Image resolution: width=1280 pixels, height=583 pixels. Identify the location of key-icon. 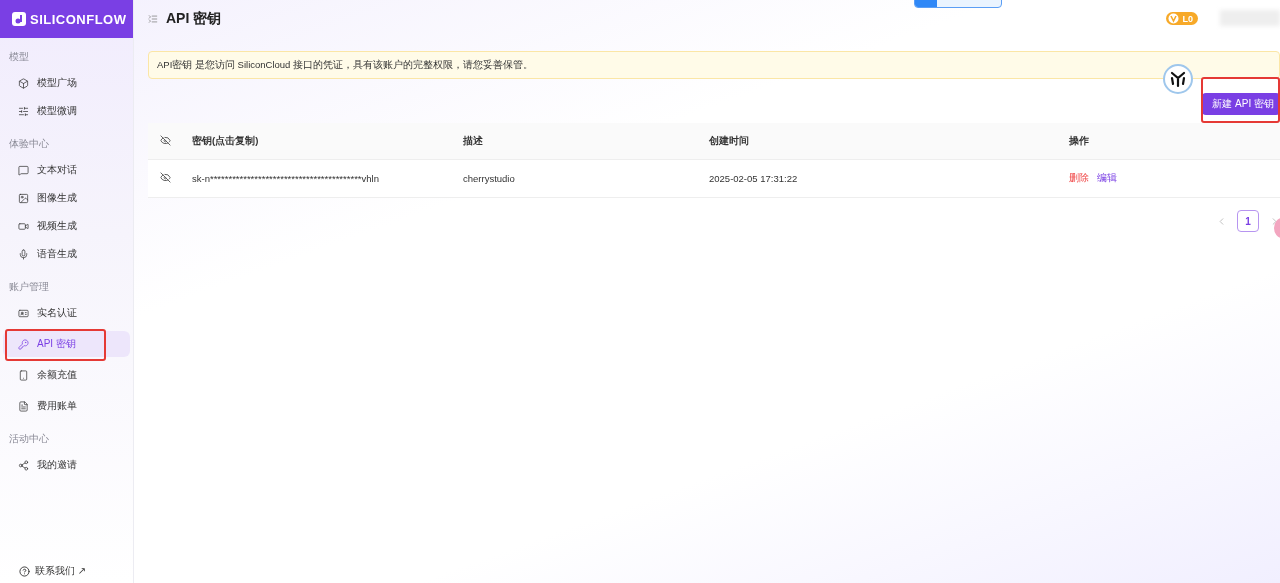
(23, 344).